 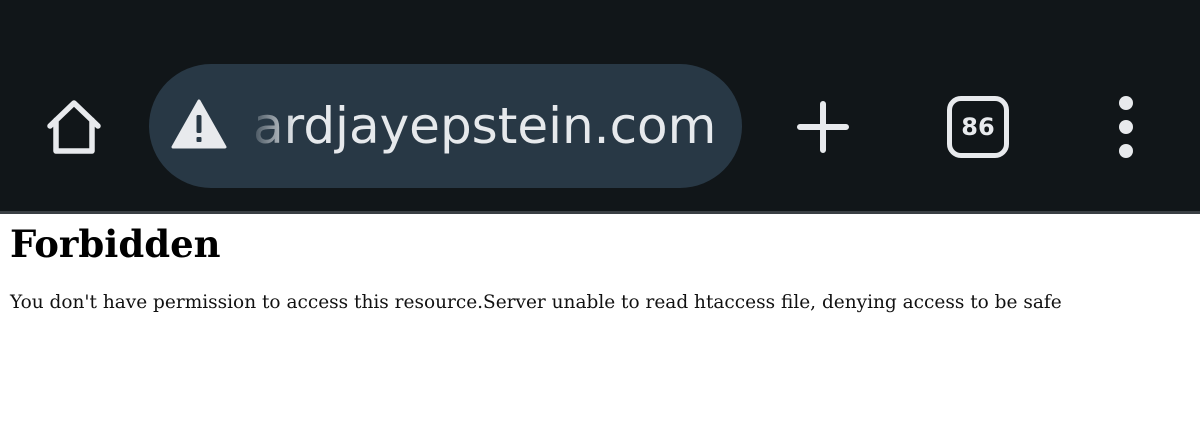 I want to click on plus-icon, so click(x=823, y=127).